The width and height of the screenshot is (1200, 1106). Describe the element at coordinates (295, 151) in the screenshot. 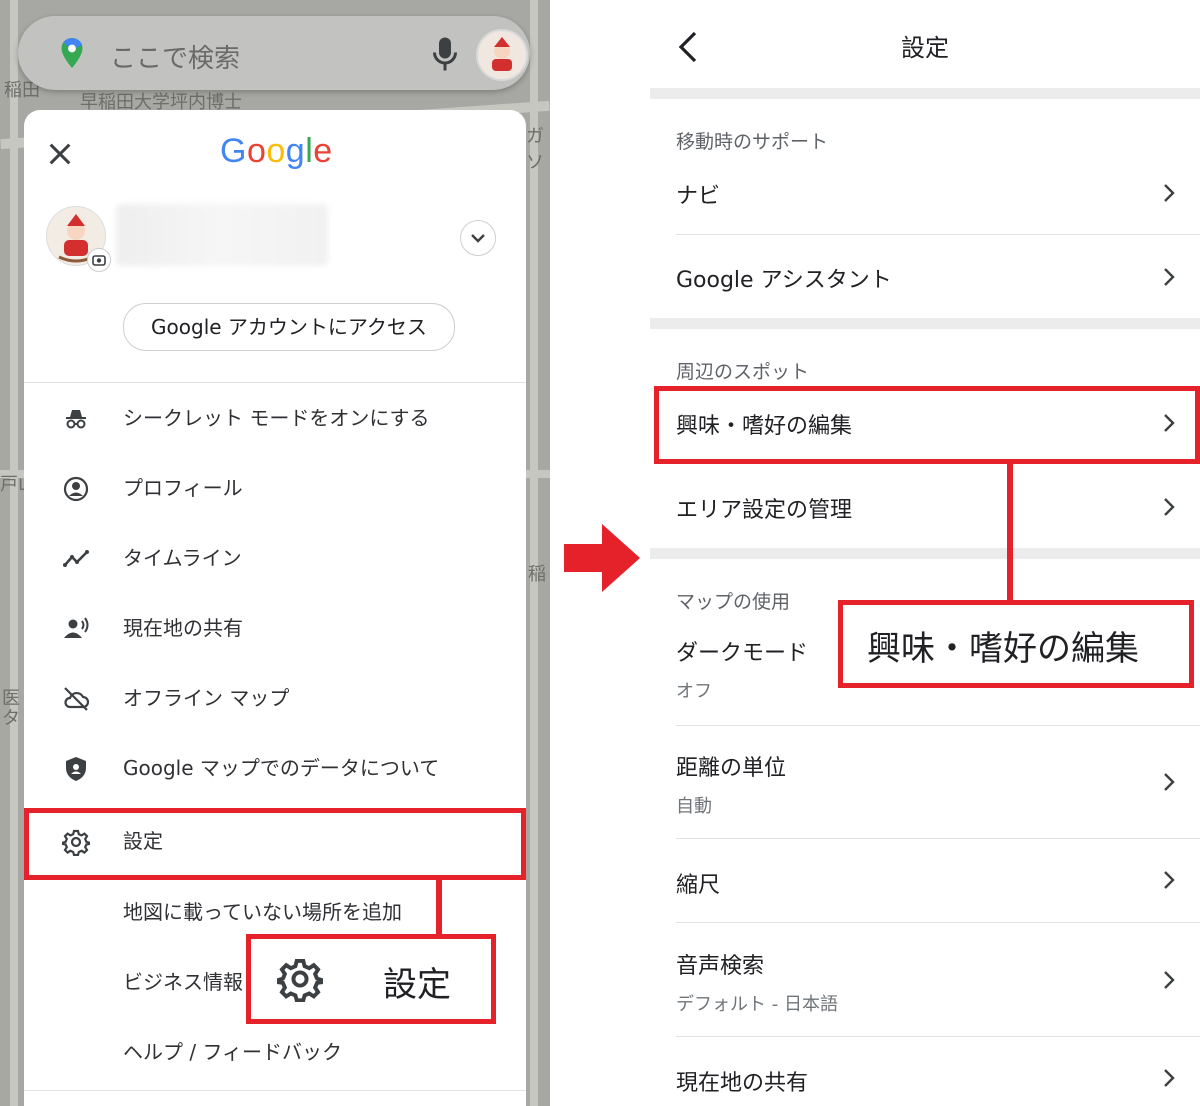

I see `logo-letter: g` at that location.